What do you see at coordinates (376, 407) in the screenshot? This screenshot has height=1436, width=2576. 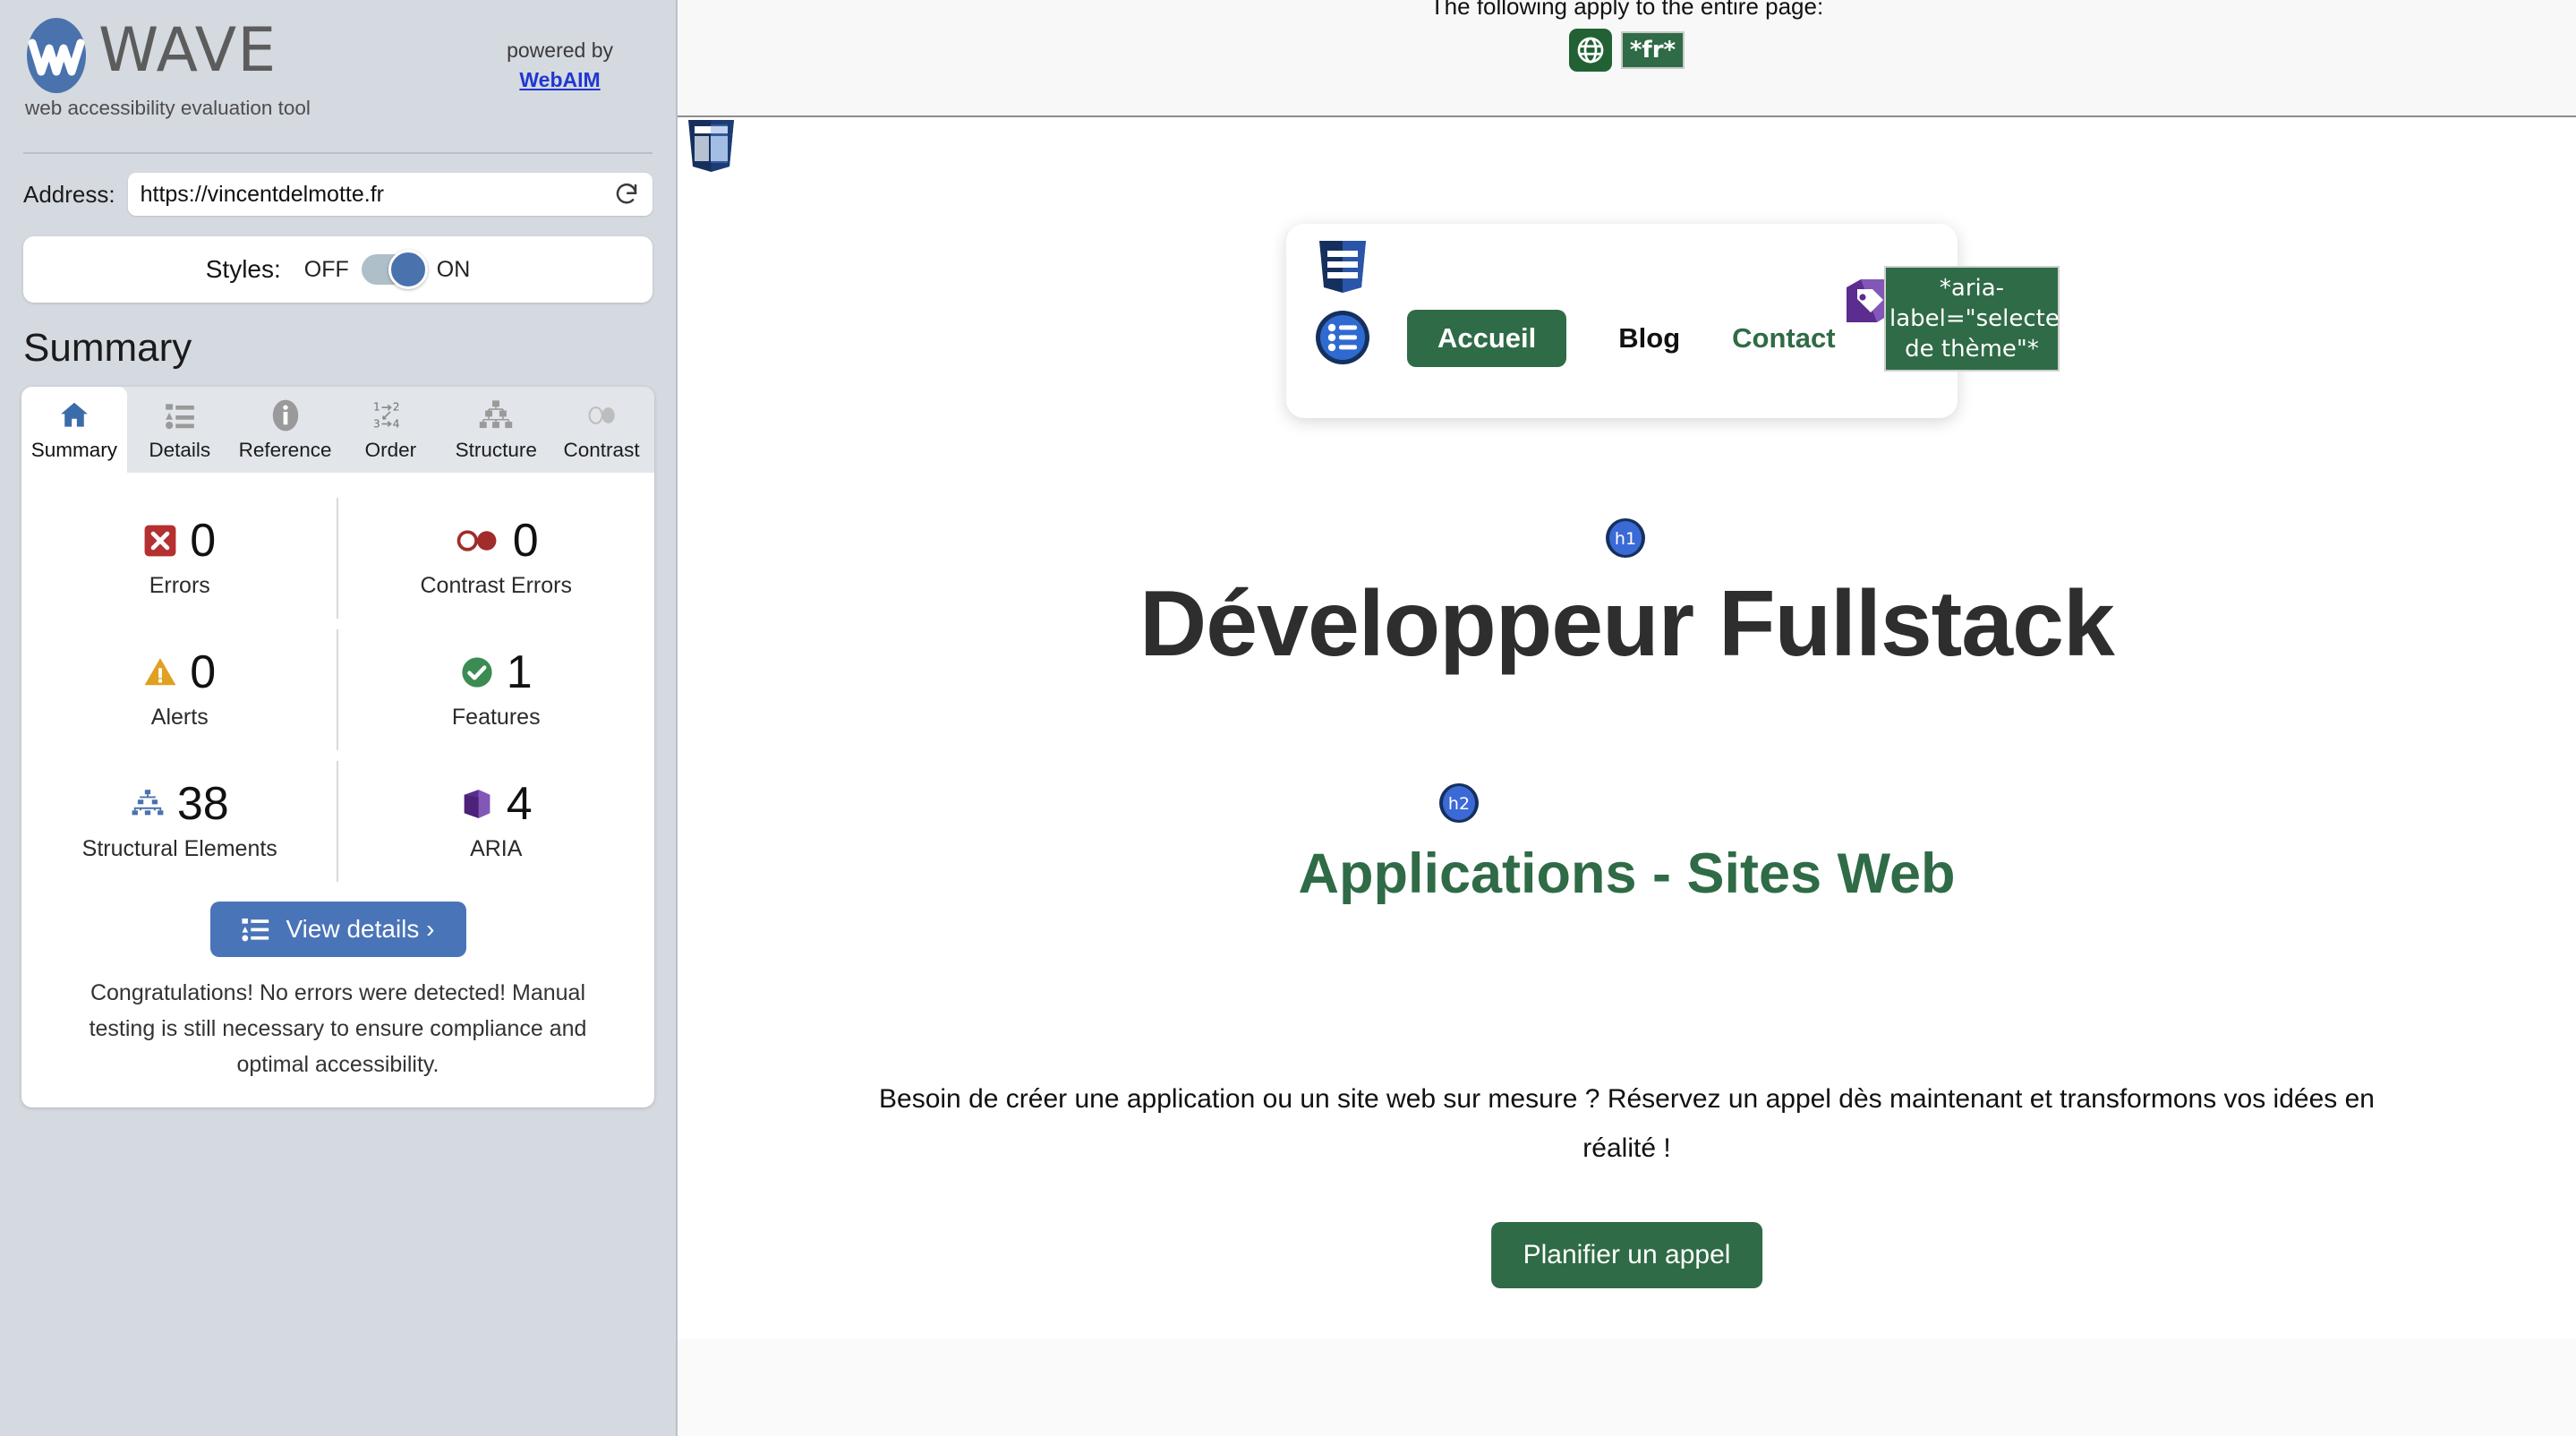 I see `svg-text: 1` at bounding box center [376, 407].